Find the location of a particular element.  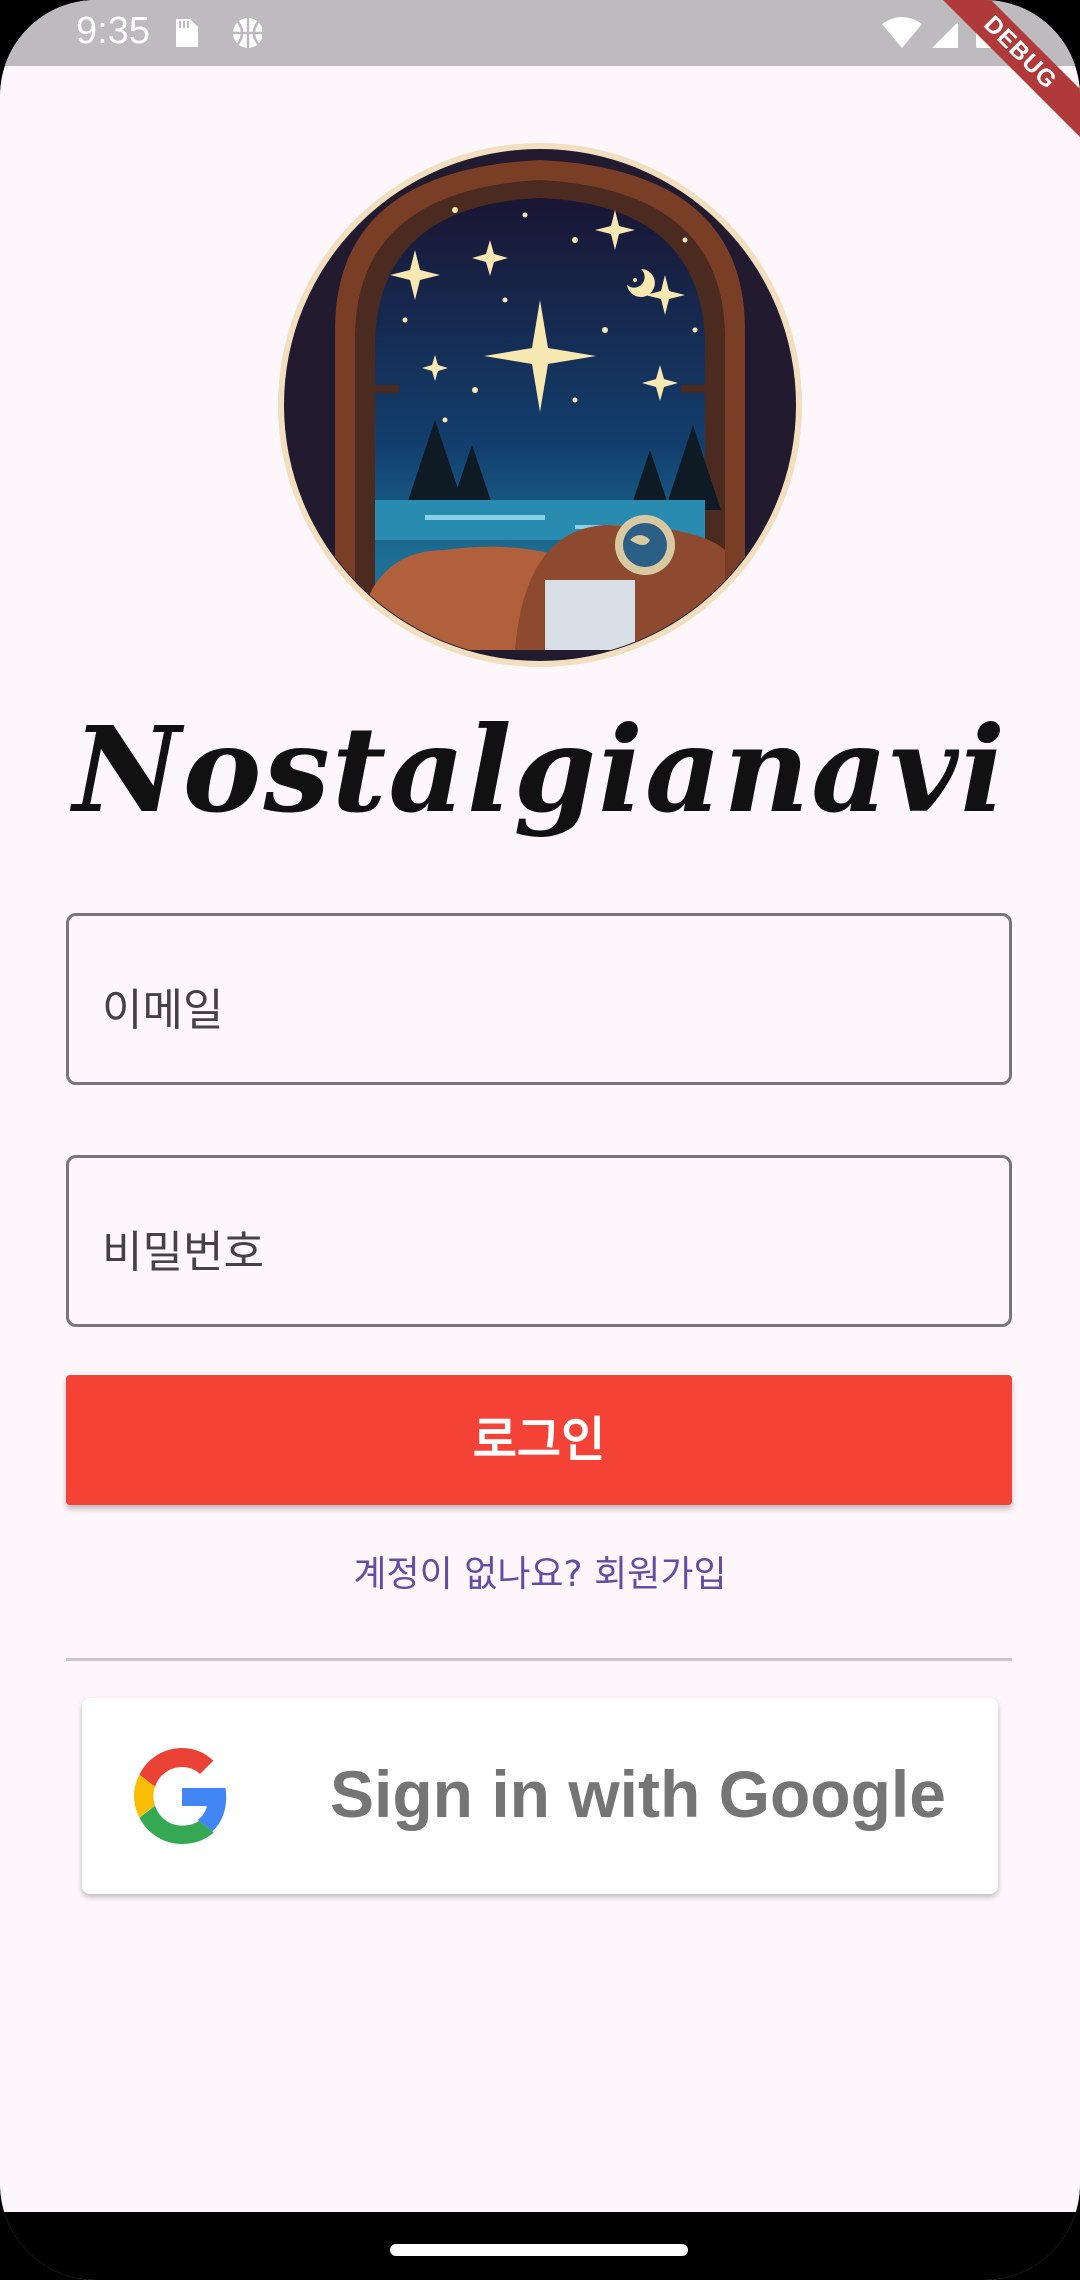

divider is located at coordinates (539, 1659).